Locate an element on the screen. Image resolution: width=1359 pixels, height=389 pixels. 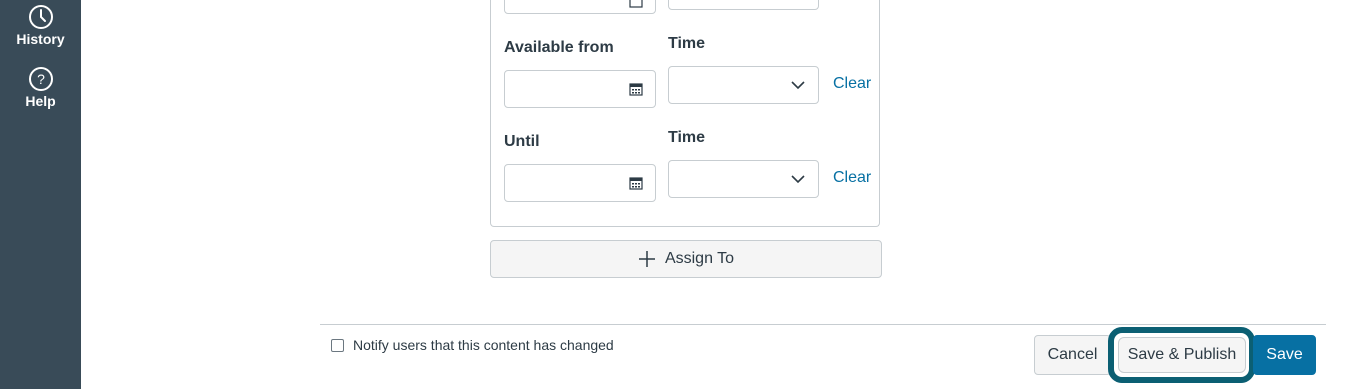
assign-to-button: Assign To is located at coordinates (686, 259).